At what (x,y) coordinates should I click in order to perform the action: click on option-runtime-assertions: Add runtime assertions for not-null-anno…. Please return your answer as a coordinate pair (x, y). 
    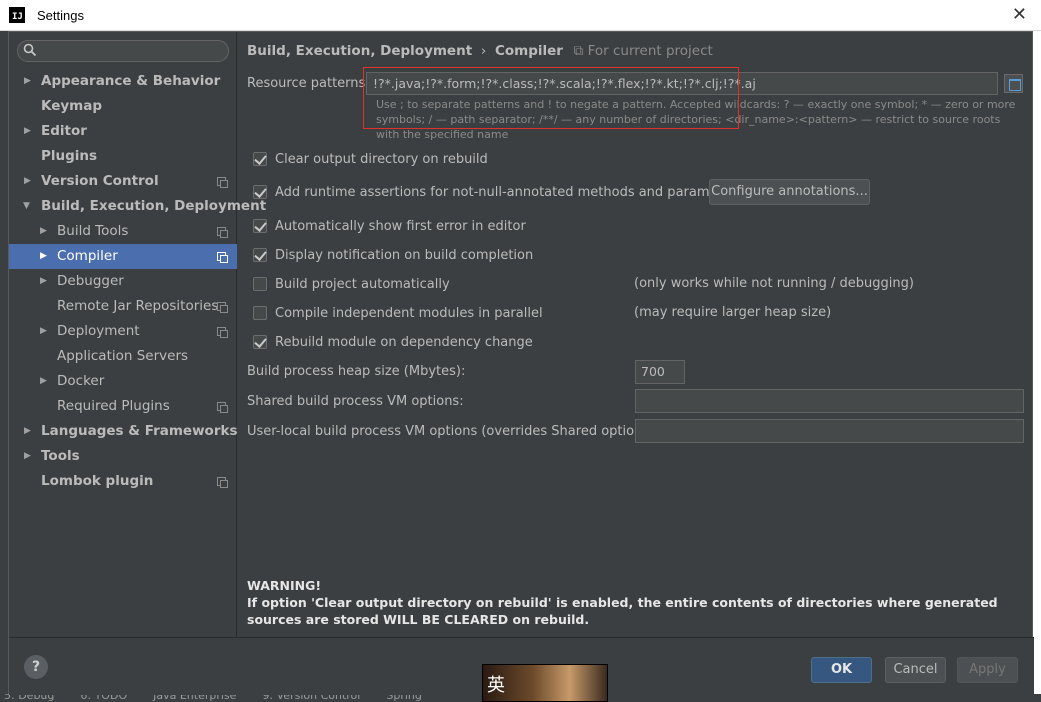
    Looking at the image, I should click on (498, 192).